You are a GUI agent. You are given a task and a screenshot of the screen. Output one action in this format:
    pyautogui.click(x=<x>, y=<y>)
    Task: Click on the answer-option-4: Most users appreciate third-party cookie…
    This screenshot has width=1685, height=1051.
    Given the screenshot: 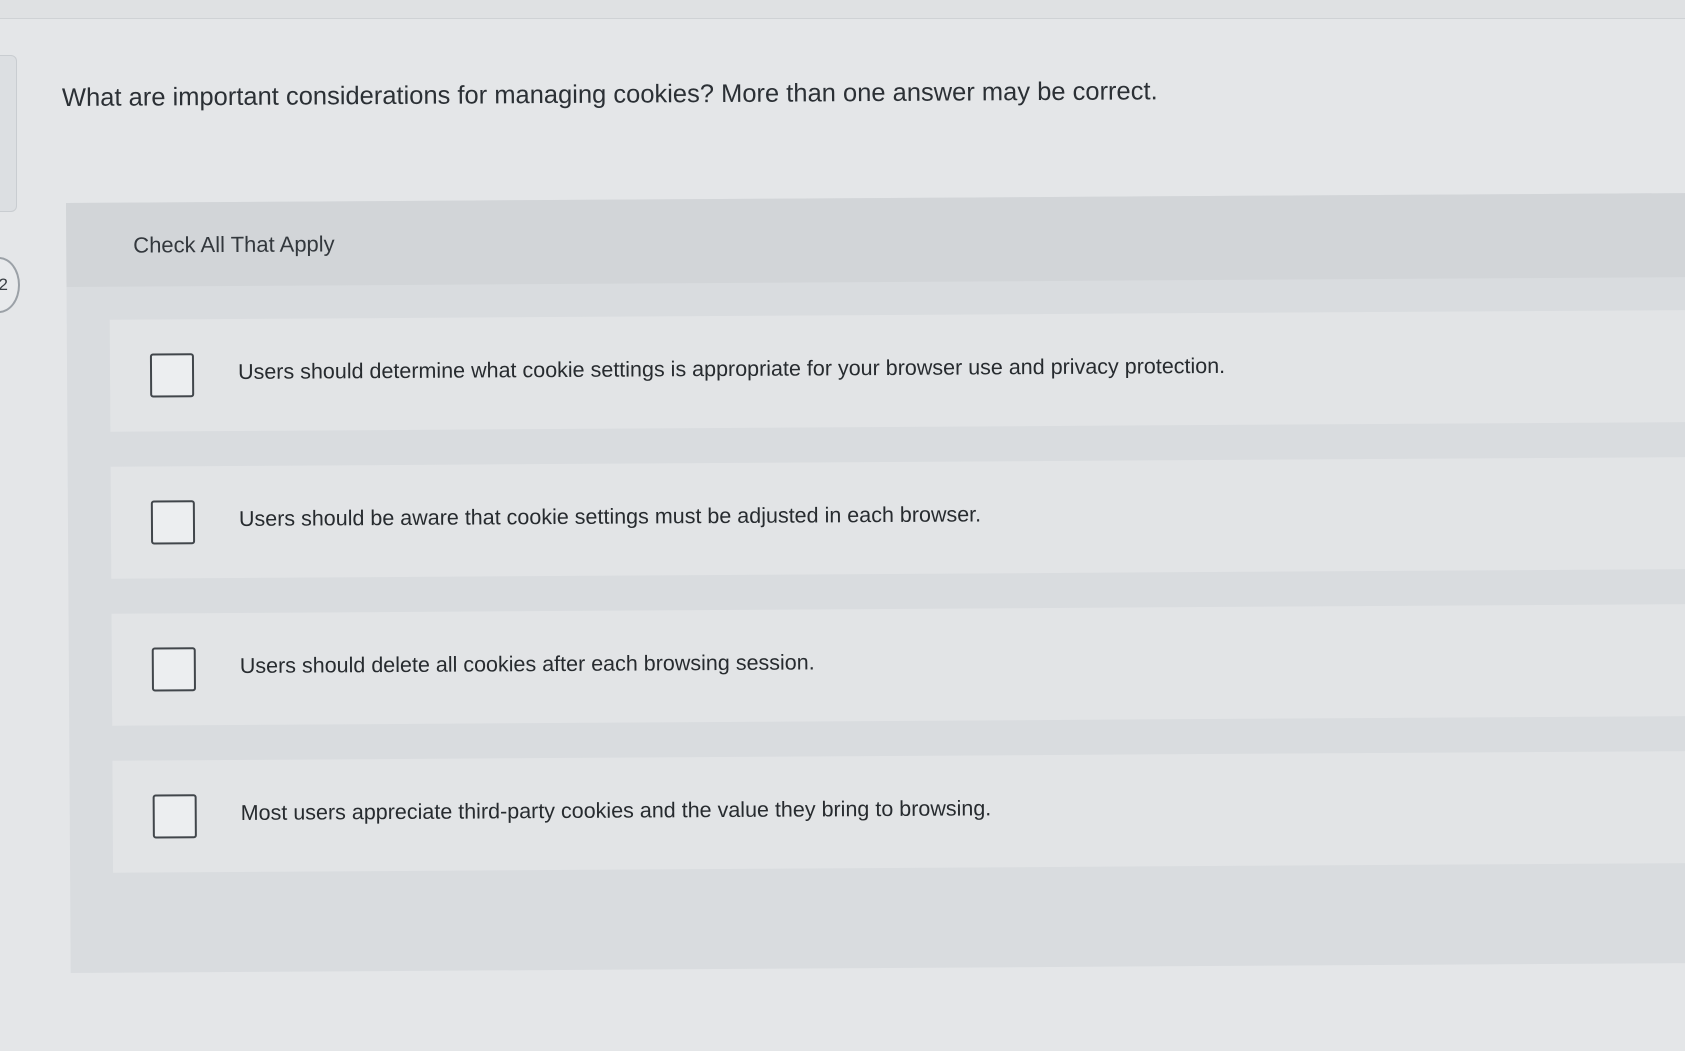 What is the action you would take?
    pyautogui.click(x=898, y=812)
    